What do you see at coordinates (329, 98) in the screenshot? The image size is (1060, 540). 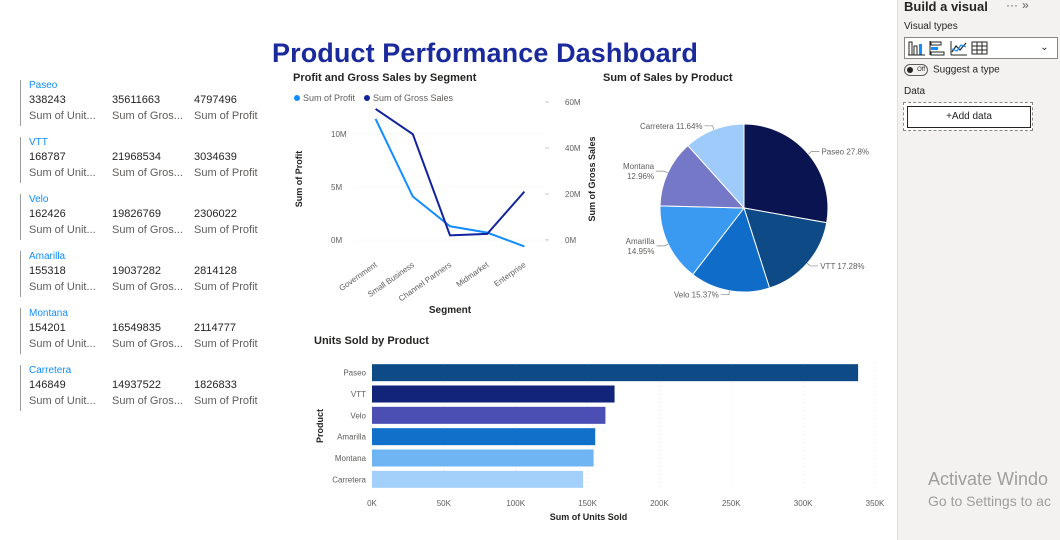 I see `legend-label: Sum of Profit` at bounding box center [329, 98].